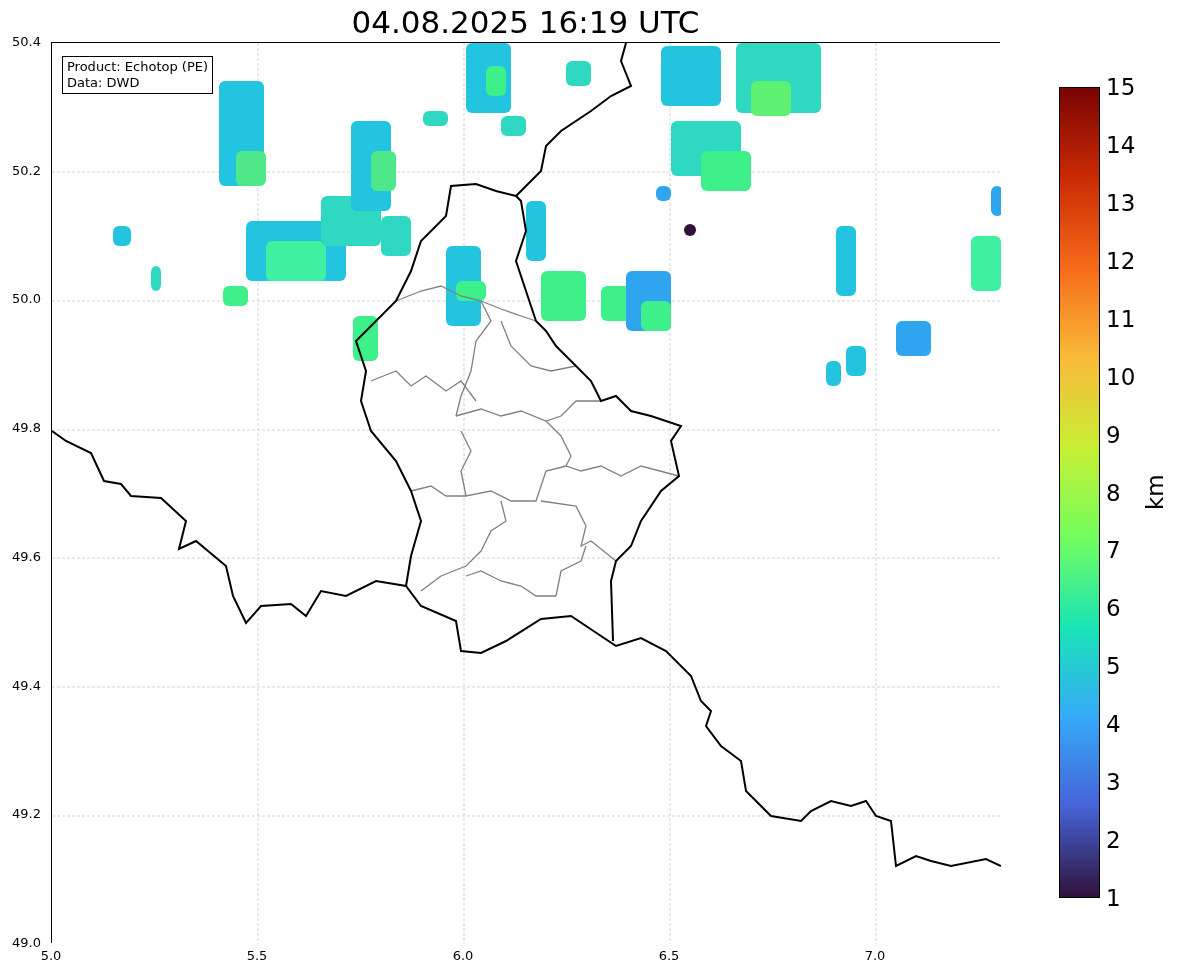 The image size is (1178, 976). Describe the element at coordinates (26, 170) in the screenshot. I see `y-tick-label: 50.2` at that location.